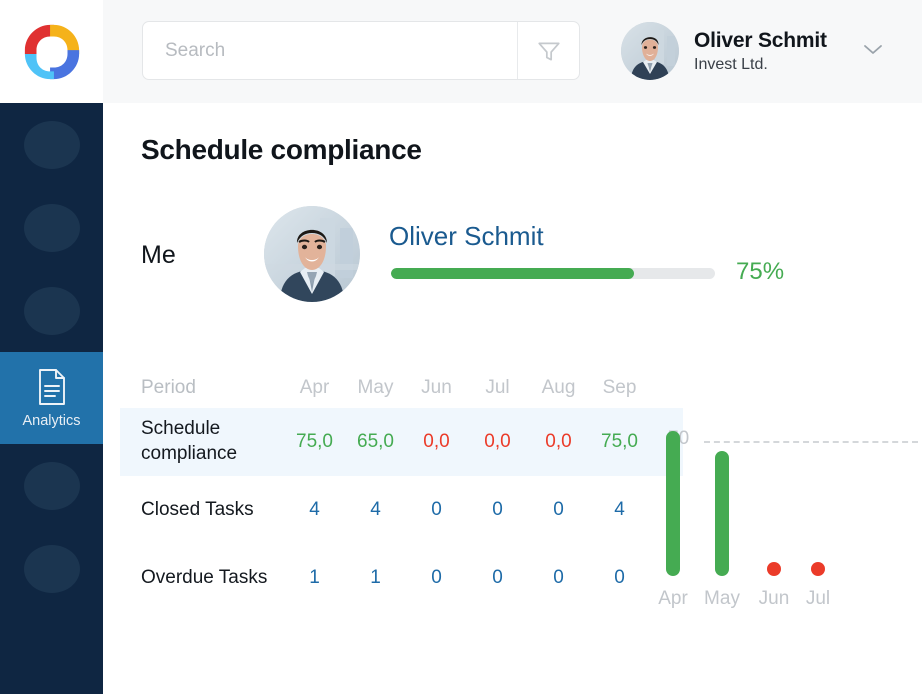 Image resolution: width=922 pixels, height=694 pixels. I want to click on person-name: Oliver Schmit, so click(466, 236).